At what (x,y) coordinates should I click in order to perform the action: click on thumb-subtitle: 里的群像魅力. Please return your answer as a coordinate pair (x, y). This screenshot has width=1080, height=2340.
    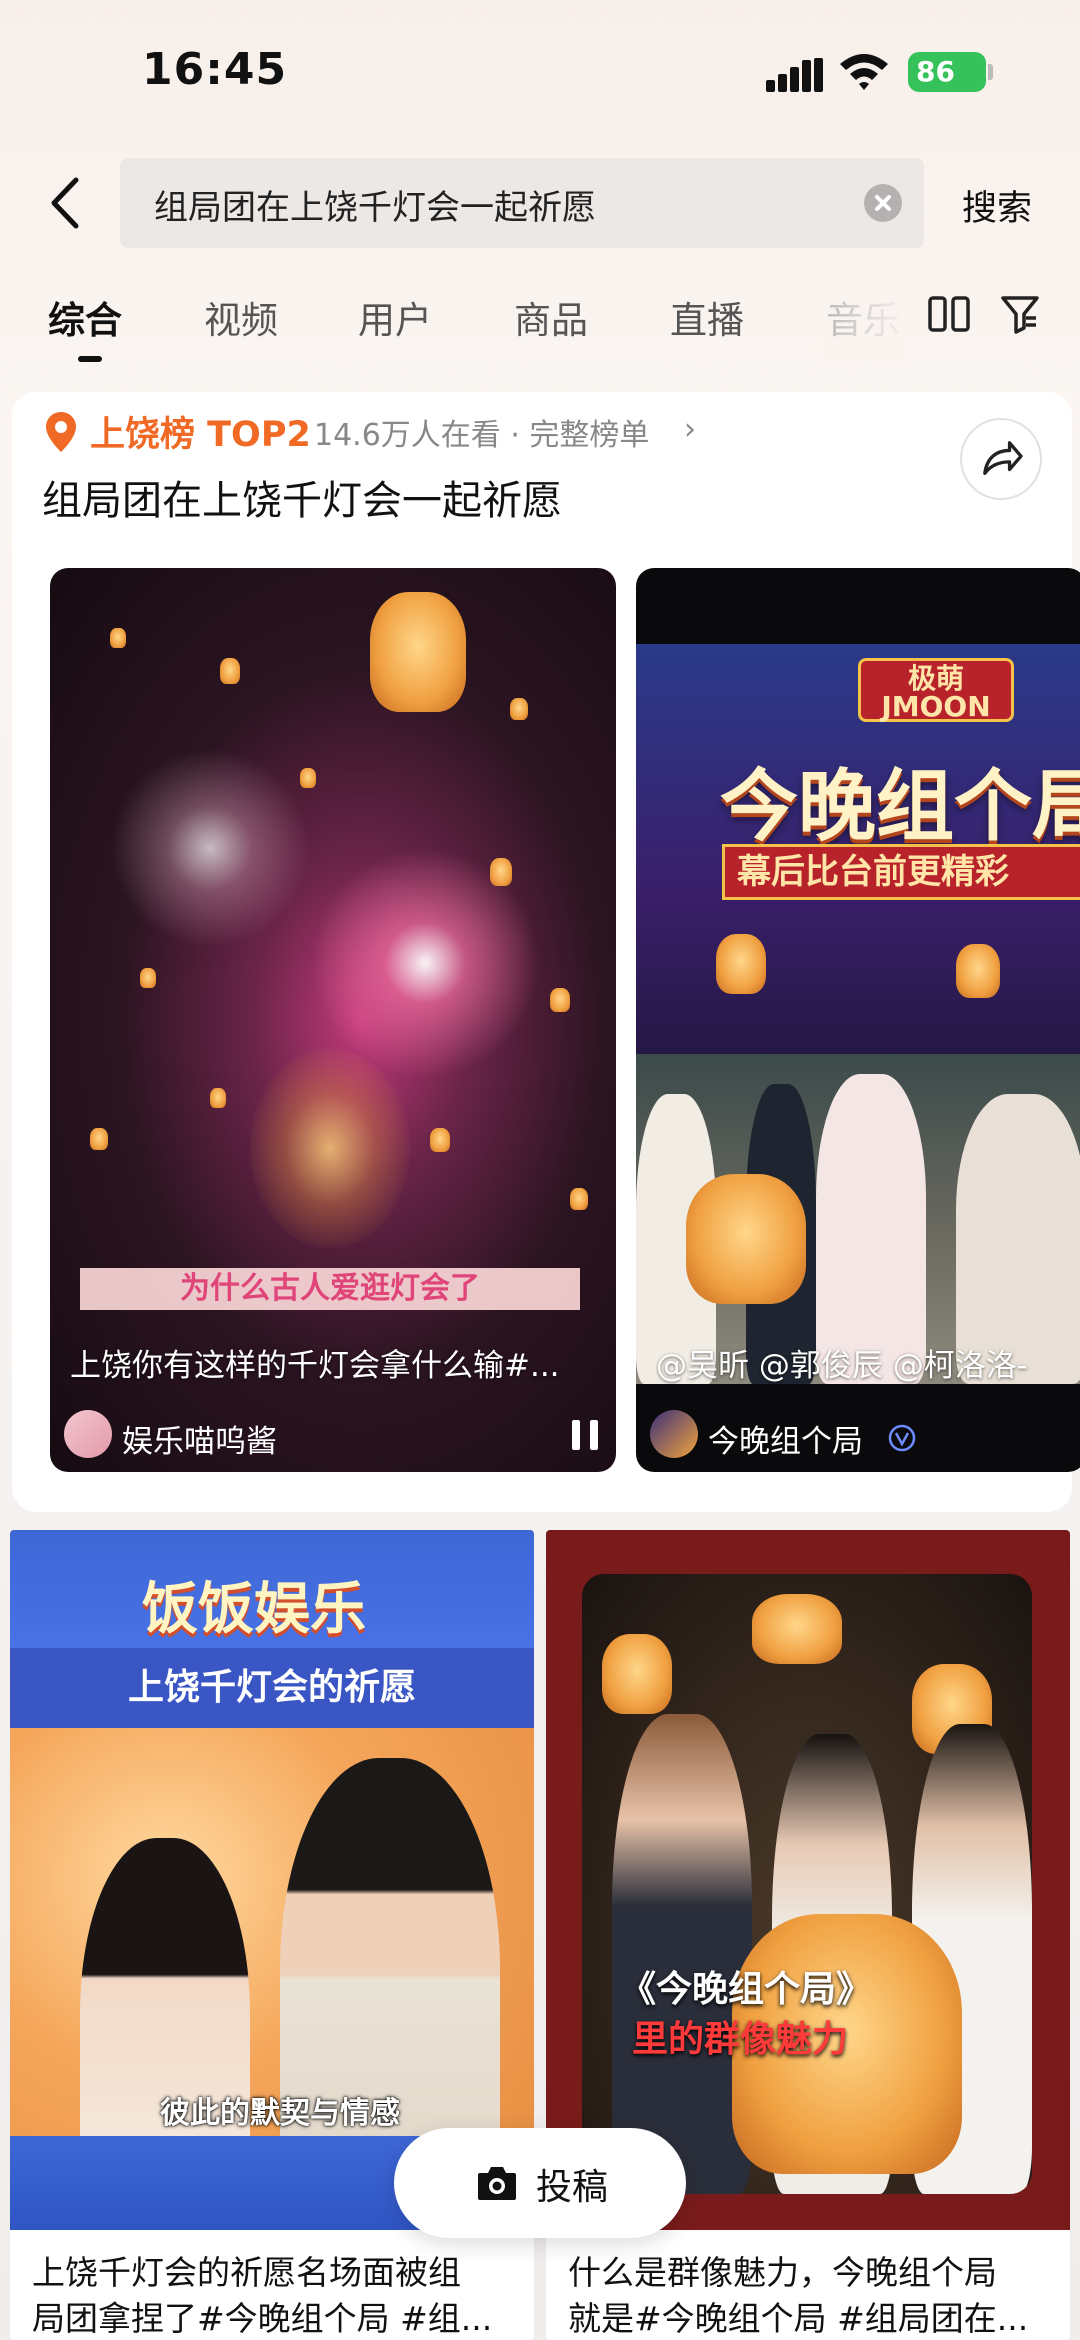
    Looking at the image, I should click on (740, 2039).